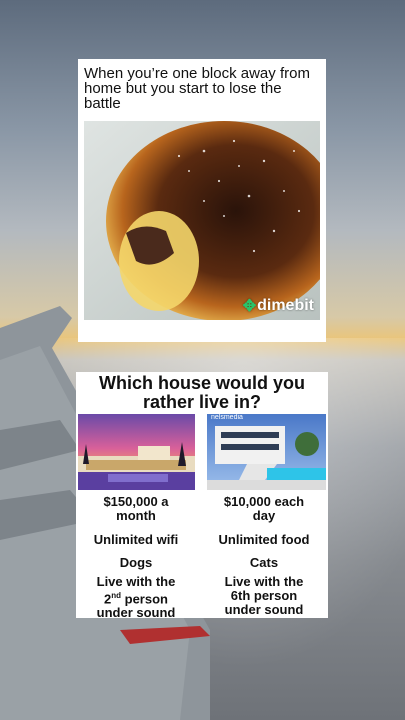  Describe the element at coordinates (249, 306) in the screenshot. I see `dimebit-mark-icon: ✥` at that location.